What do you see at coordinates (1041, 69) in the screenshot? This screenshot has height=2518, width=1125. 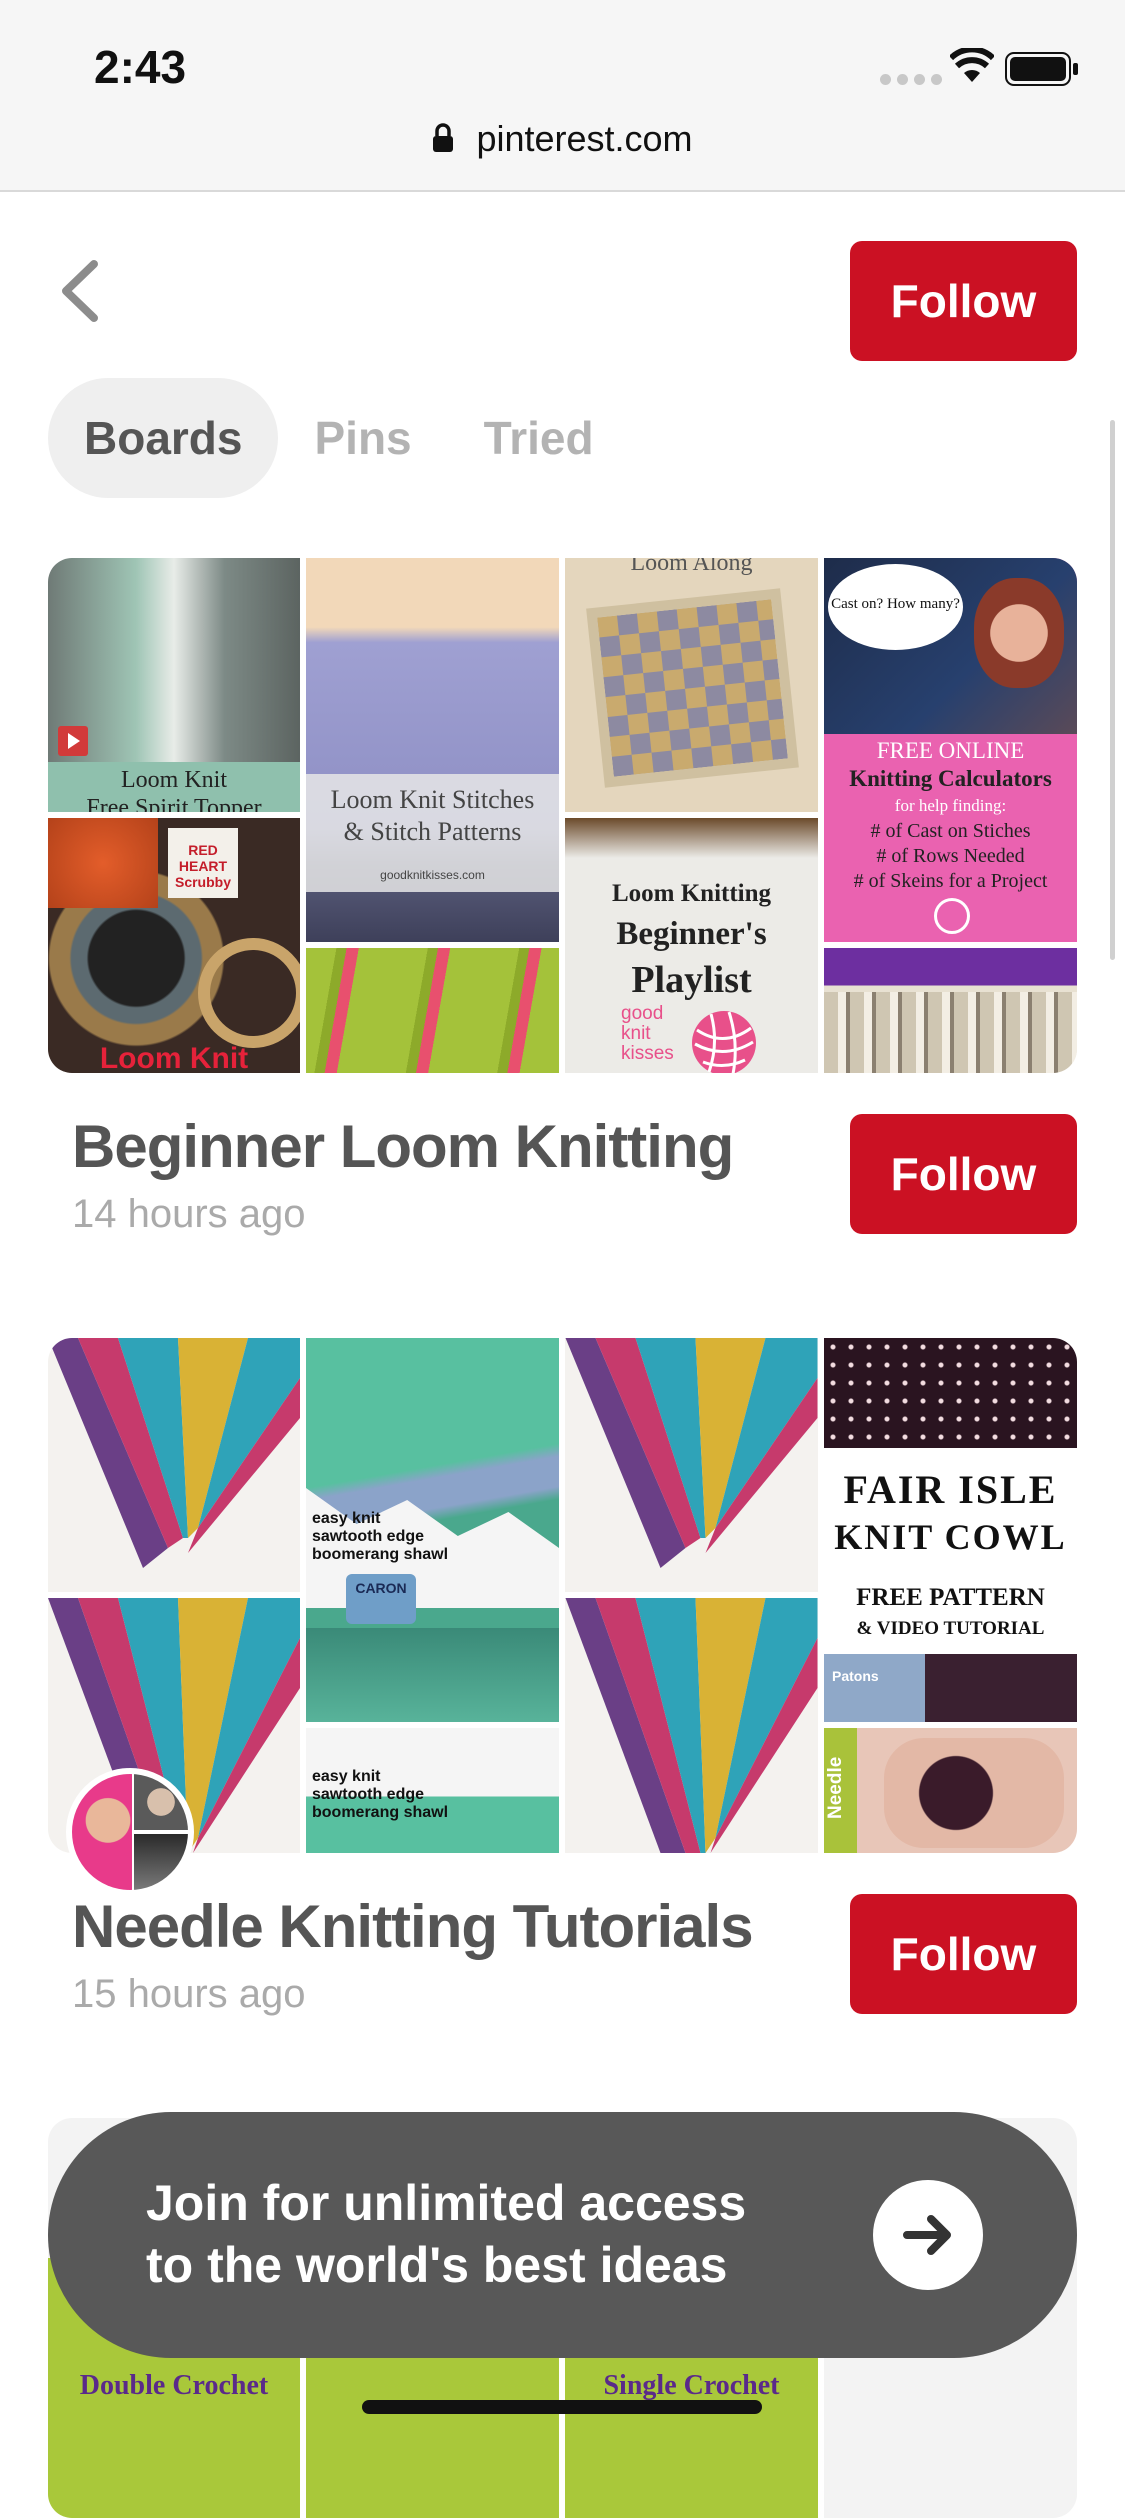 I see `battery-icon` at bounding box center [1041, 69].